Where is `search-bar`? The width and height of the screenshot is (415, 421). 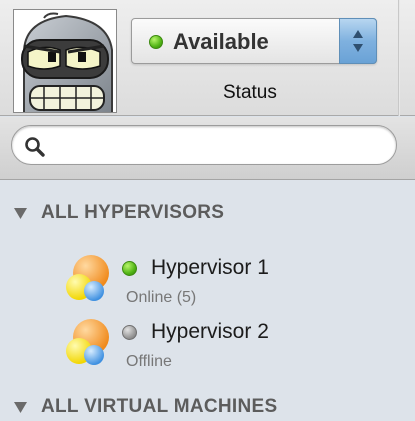 search-bar is located at coordinates (207, 148).